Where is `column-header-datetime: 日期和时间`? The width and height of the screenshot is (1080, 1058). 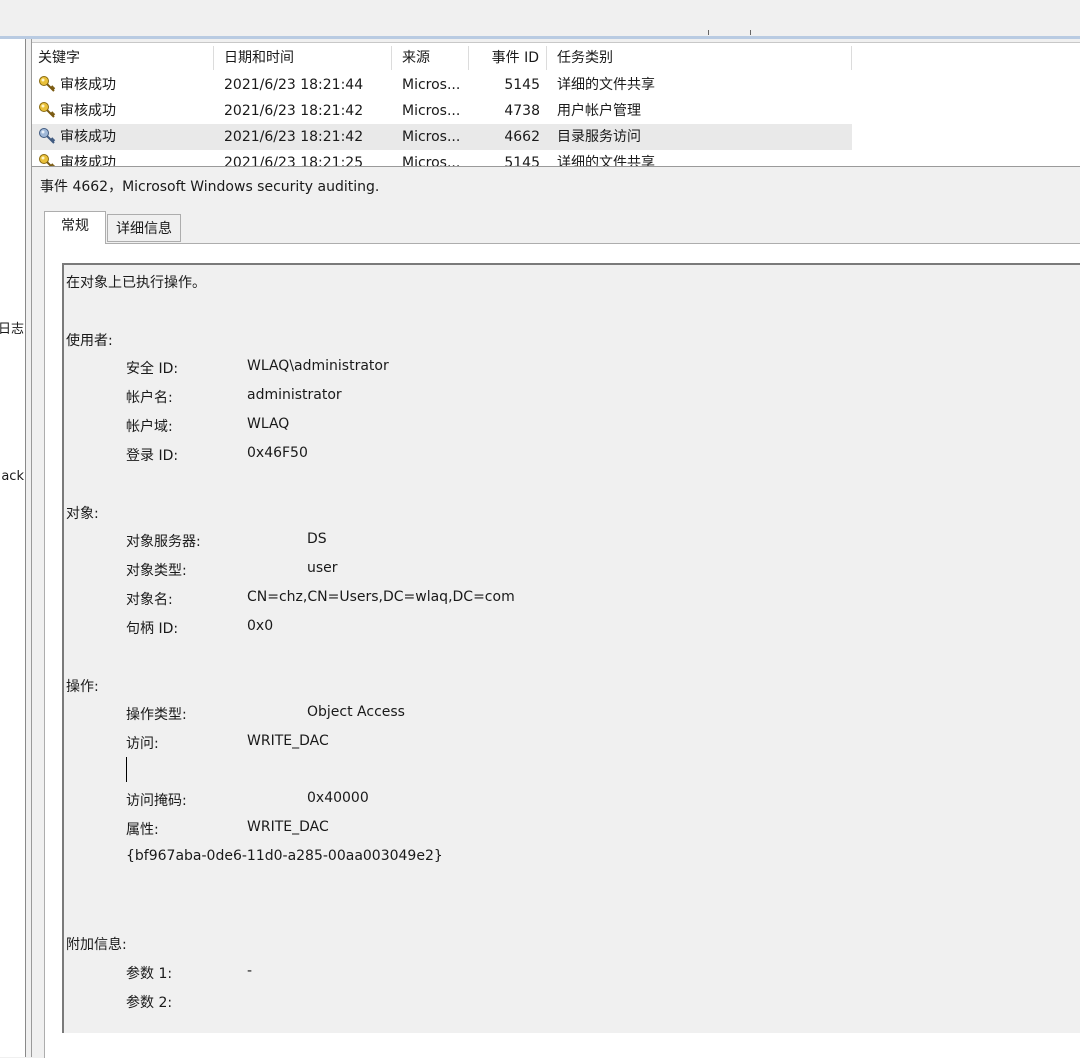
column-header-datetime: 日期和时间 is located at coordinates (303, 58).